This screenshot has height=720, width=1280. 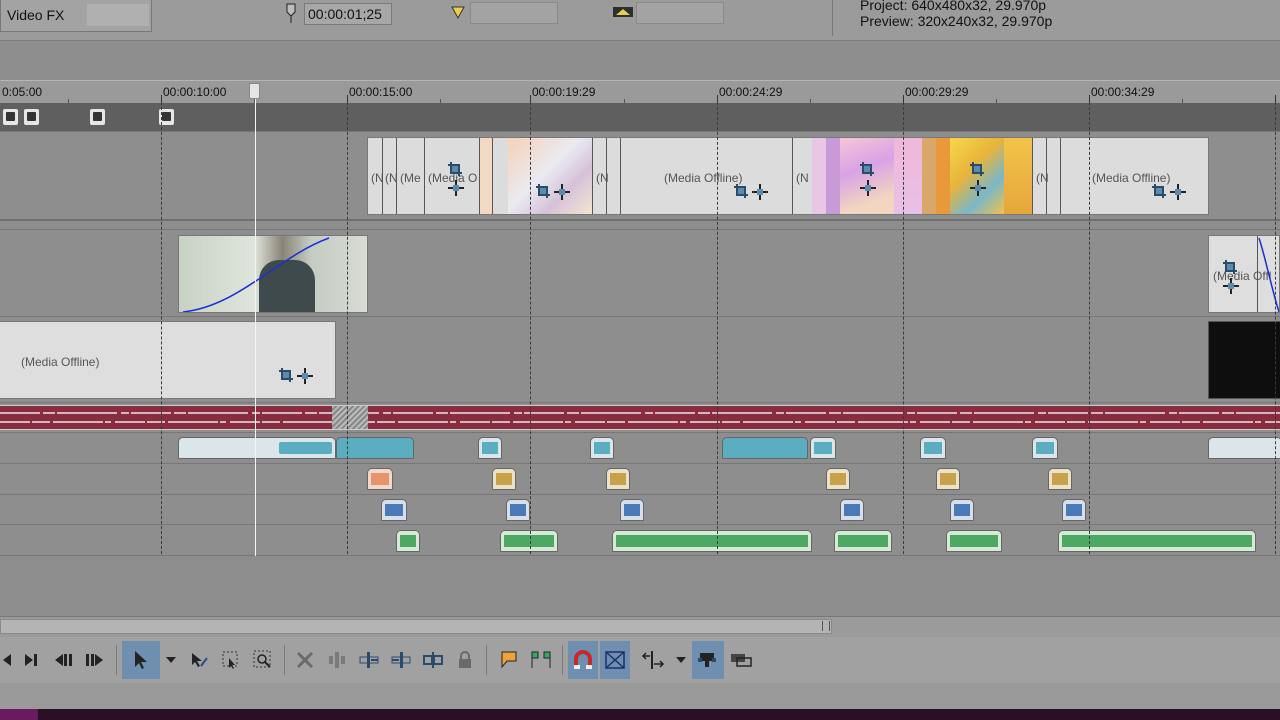 I want to click on audio-clip-main, so click(x=640, y=417).